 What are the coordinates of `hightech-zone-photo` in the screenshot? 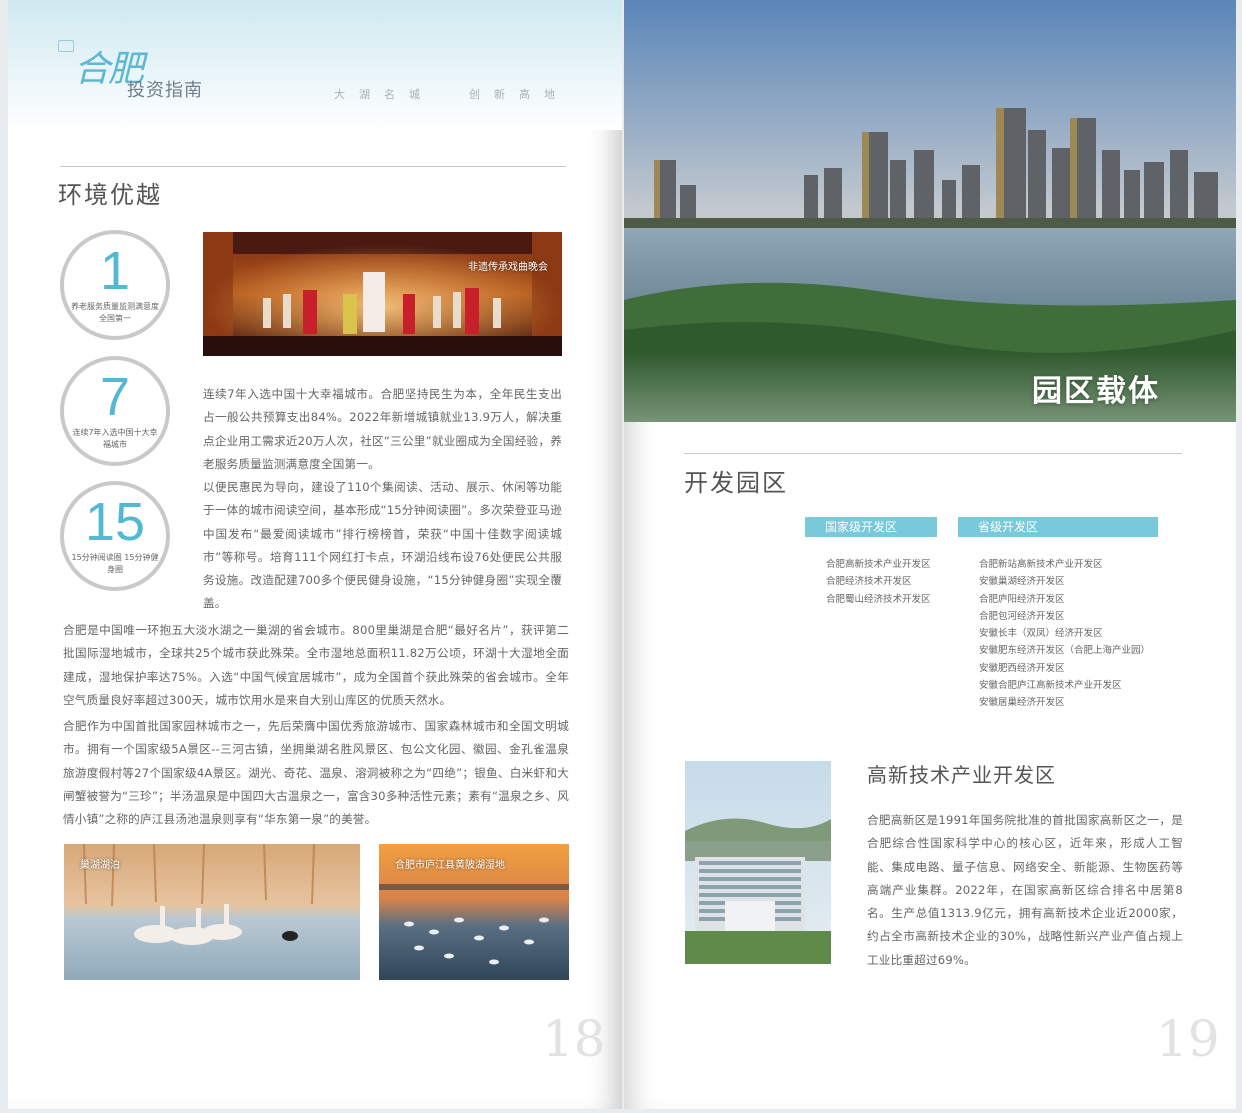 It's located at (758, 862).